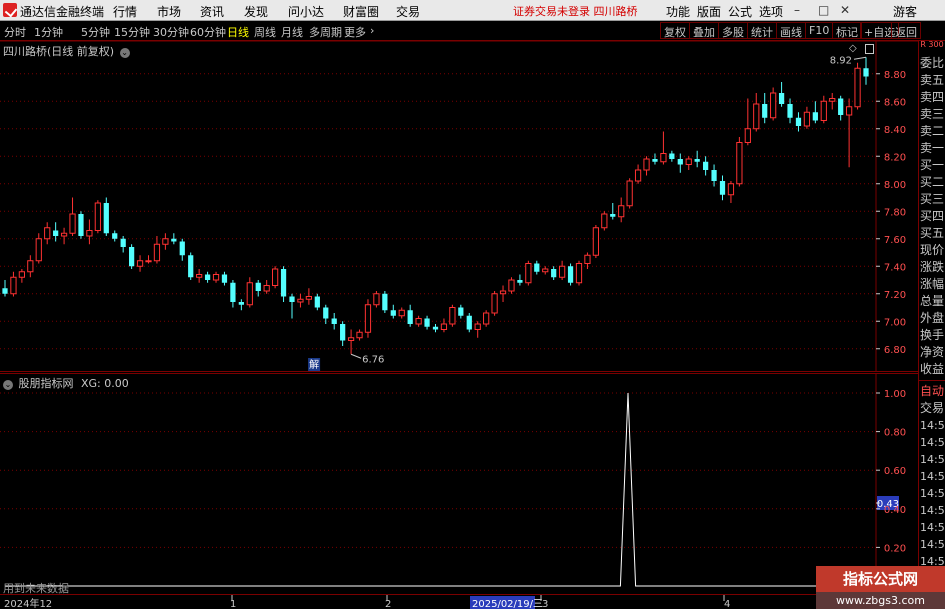 The height and width of the screenshot is (609, 945). I want to click on period-tab-multi: 多周期, so click(325, 32).